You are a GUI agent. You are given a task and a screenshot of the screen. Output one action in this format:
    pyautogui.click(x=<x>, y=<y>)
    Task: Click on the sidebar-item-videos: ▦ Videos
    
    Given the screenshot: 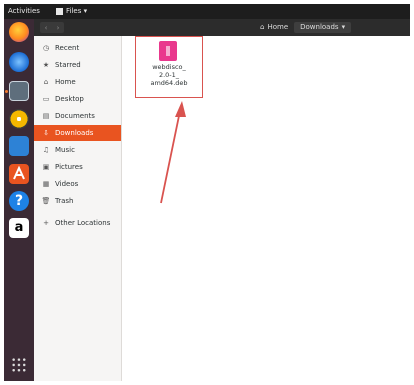 What is the action you would take?
    pyautogui.click(x=77, y=184)
    